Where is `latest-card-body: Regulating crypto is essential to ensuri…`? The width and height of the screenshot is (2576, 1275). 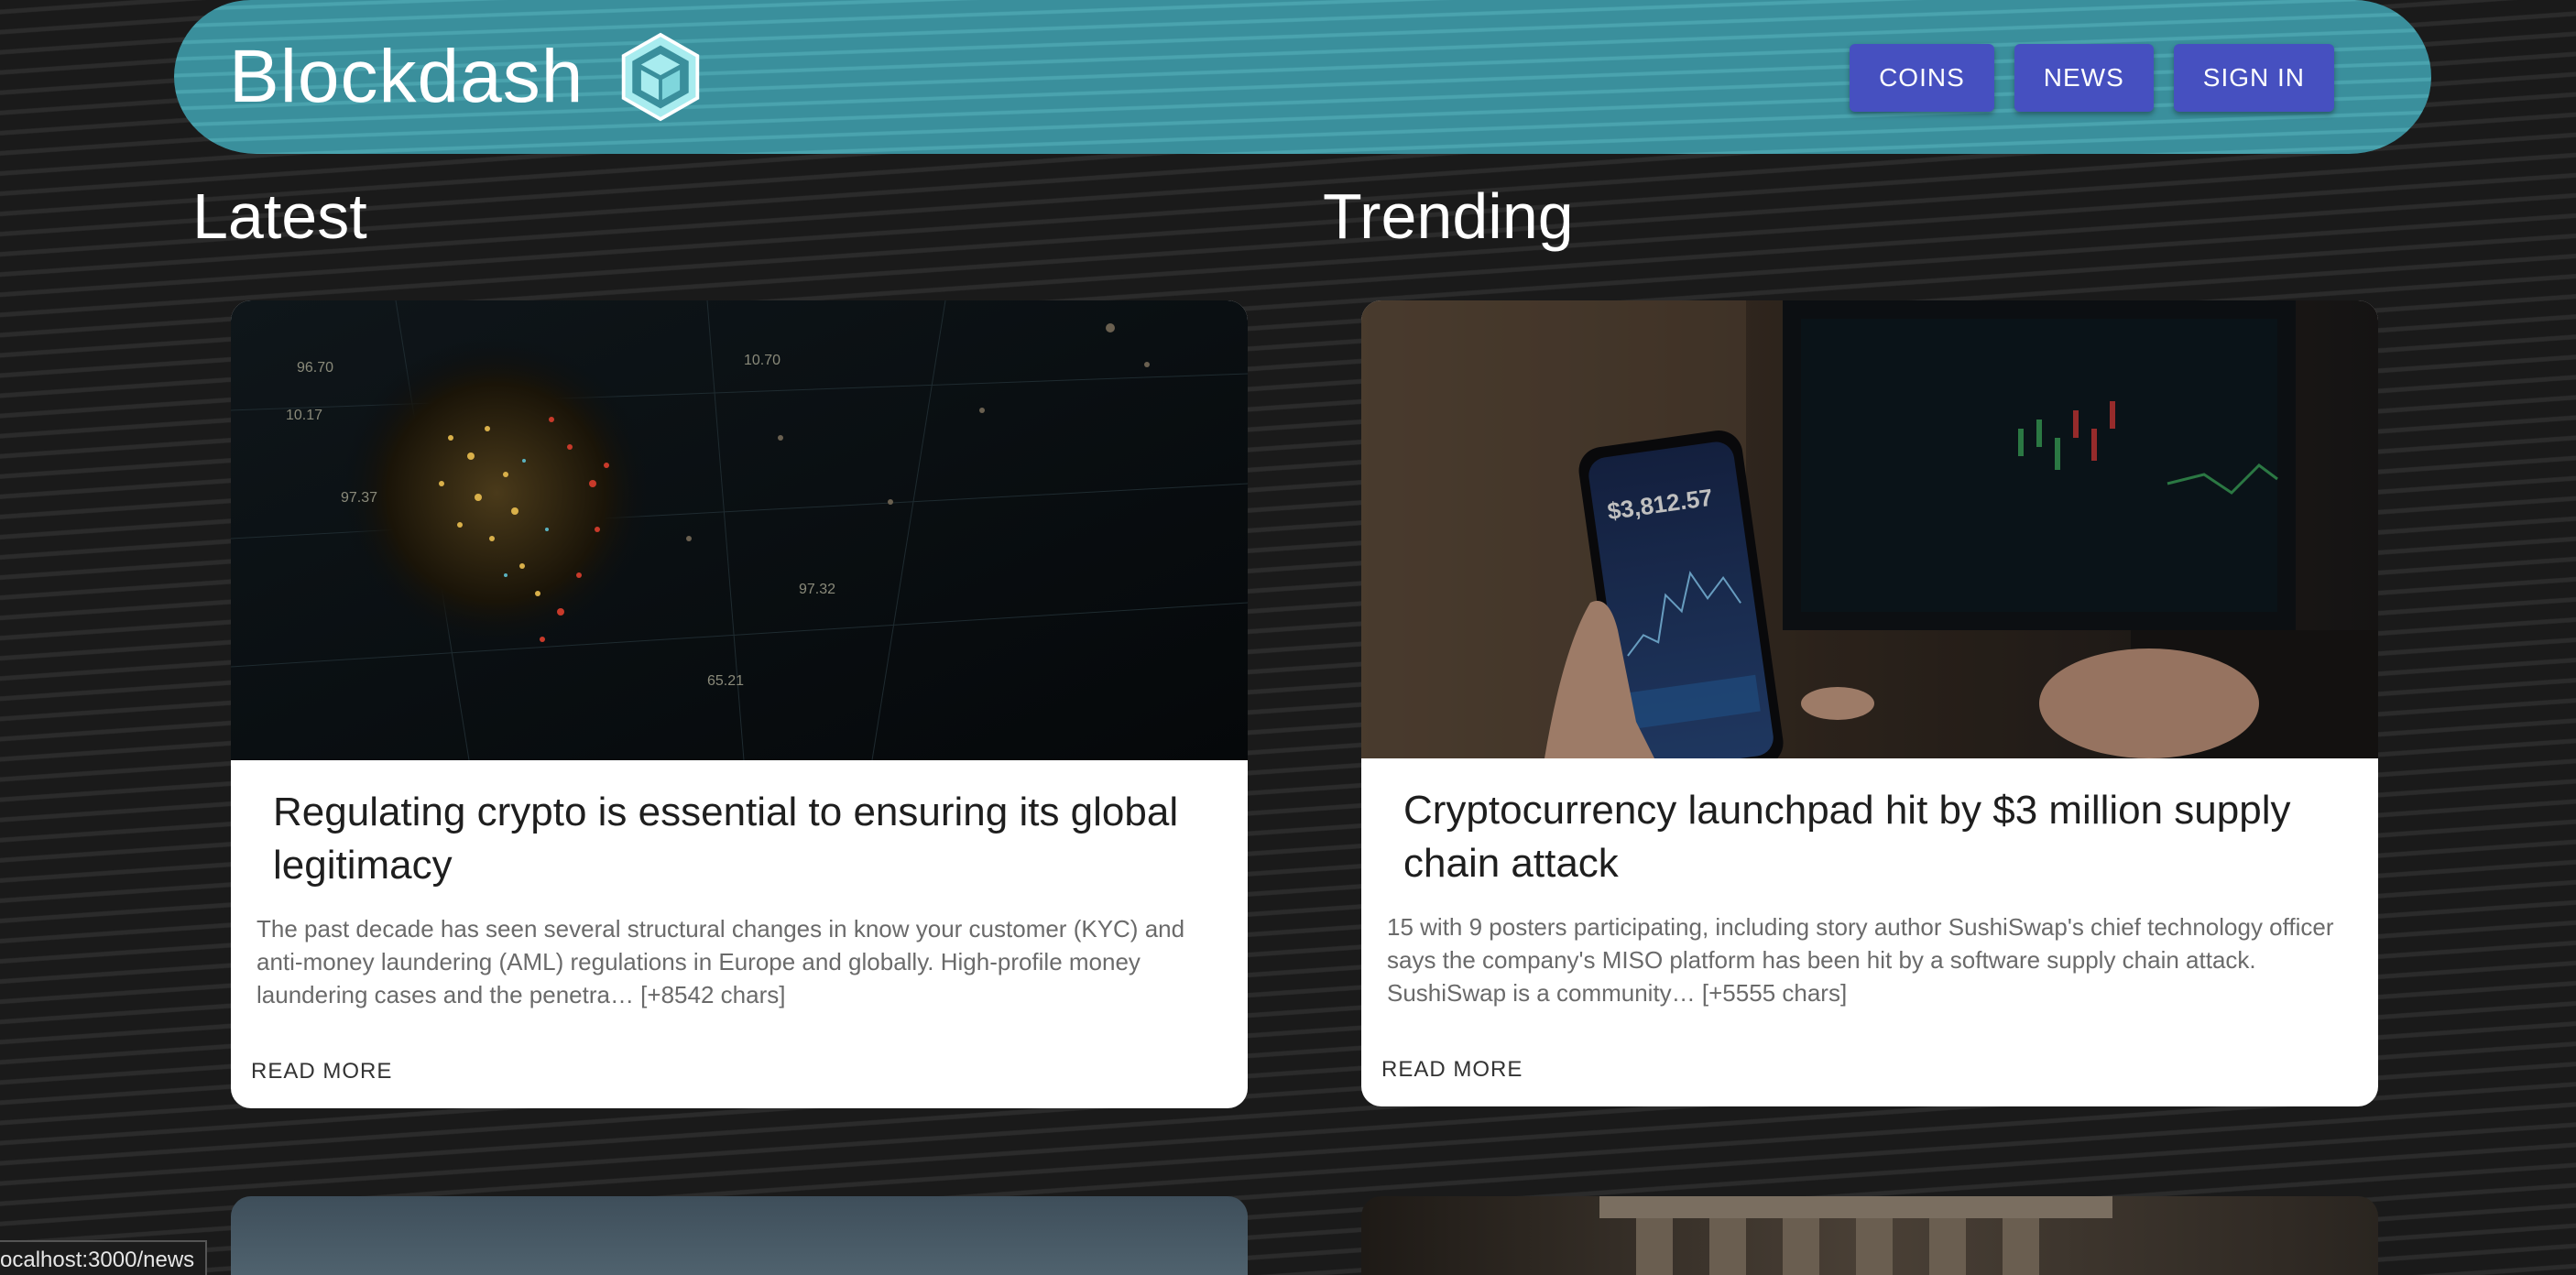
latest-card-body: Regulating crypto is essential to ensuri… is located at coordinates (740, 934).